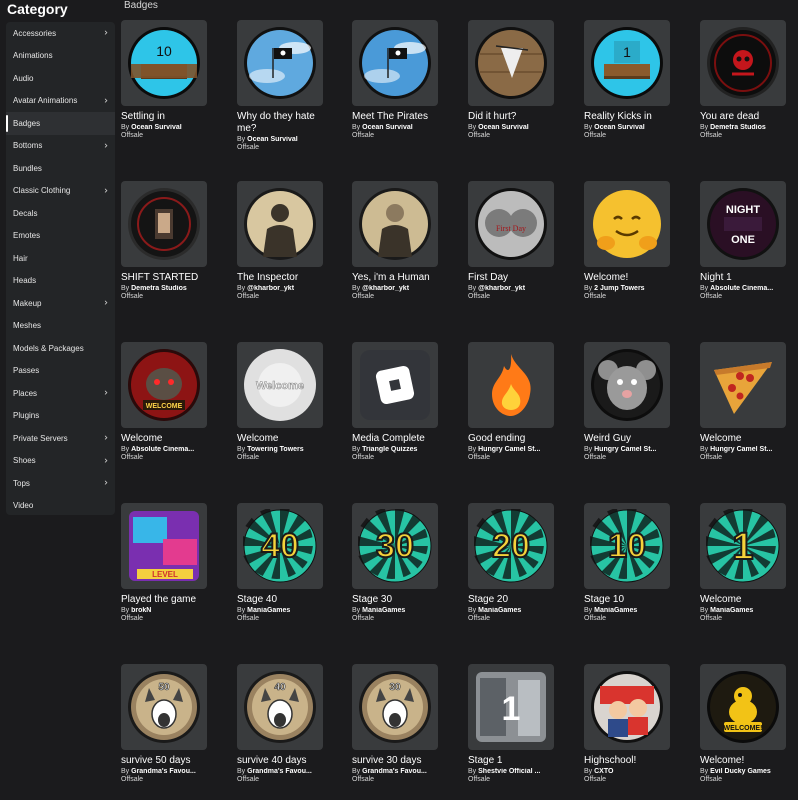  What do you see at coordinates (60, 326) in the screenshot?
I see `sidebar-item-meshes: Meshes` at bounding box center [60, 326].